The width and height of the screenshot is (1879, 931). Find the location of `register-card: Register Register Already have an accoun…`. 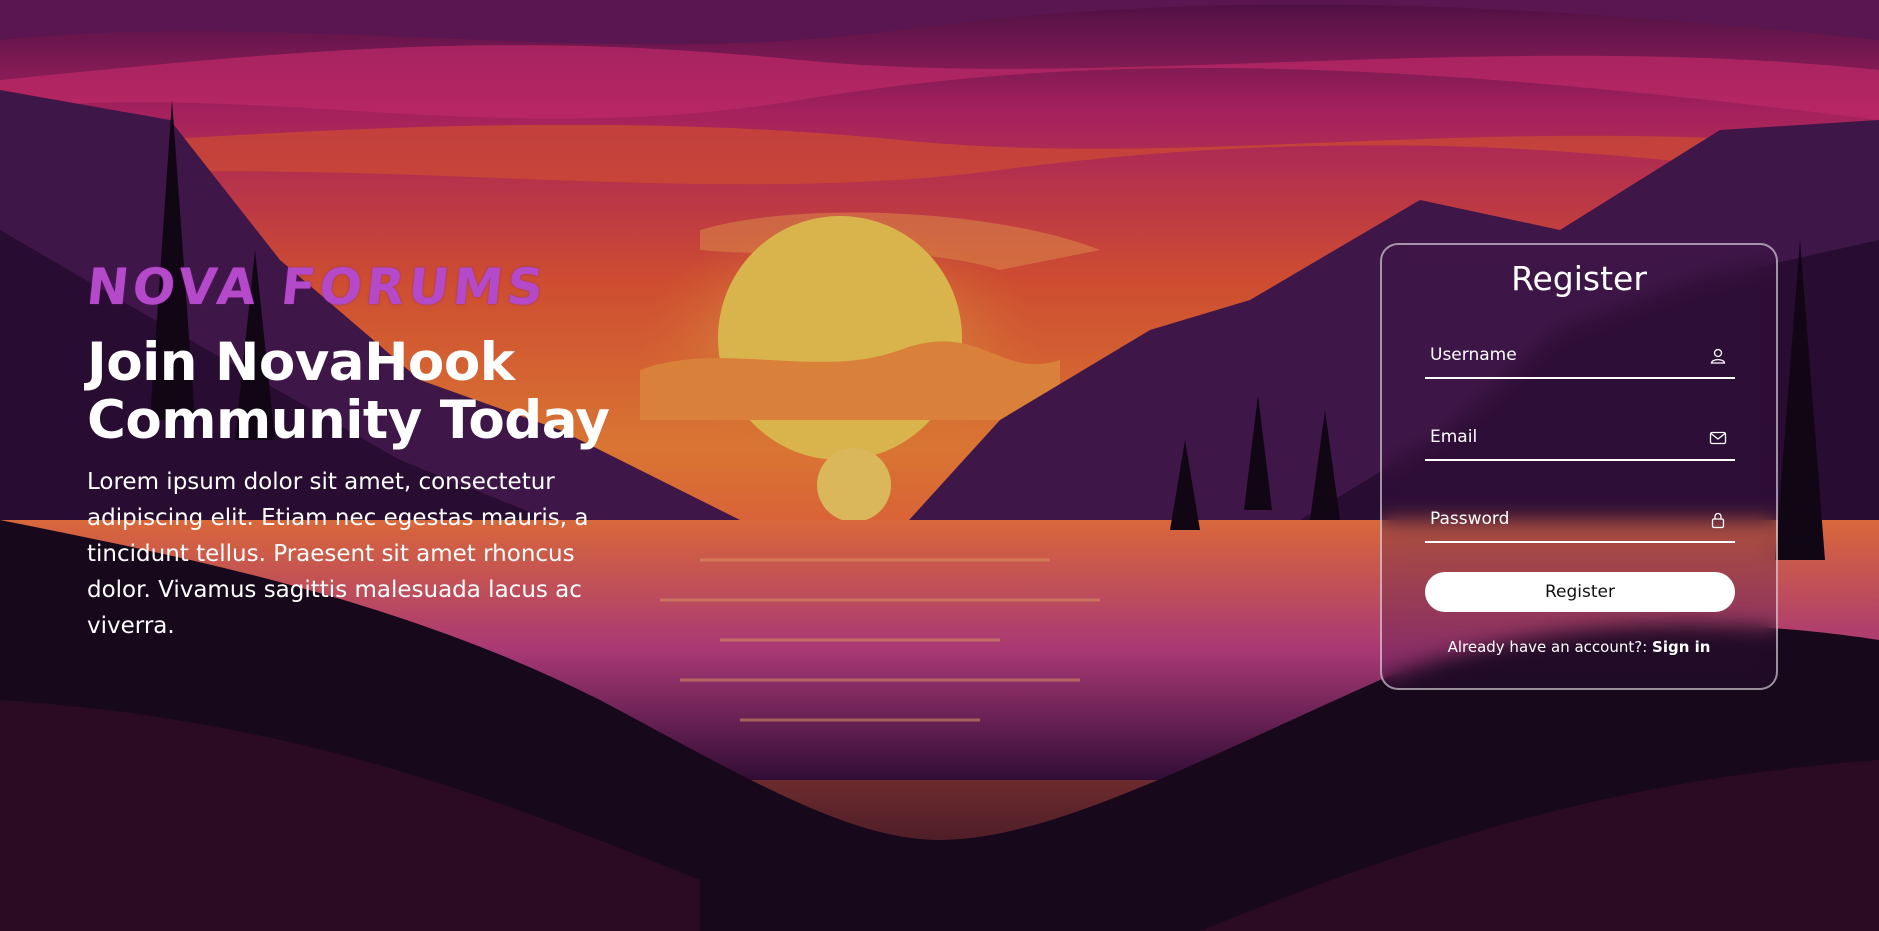

register-card: Register Register Already have an accoun… is located at coordinates (1579, 466).